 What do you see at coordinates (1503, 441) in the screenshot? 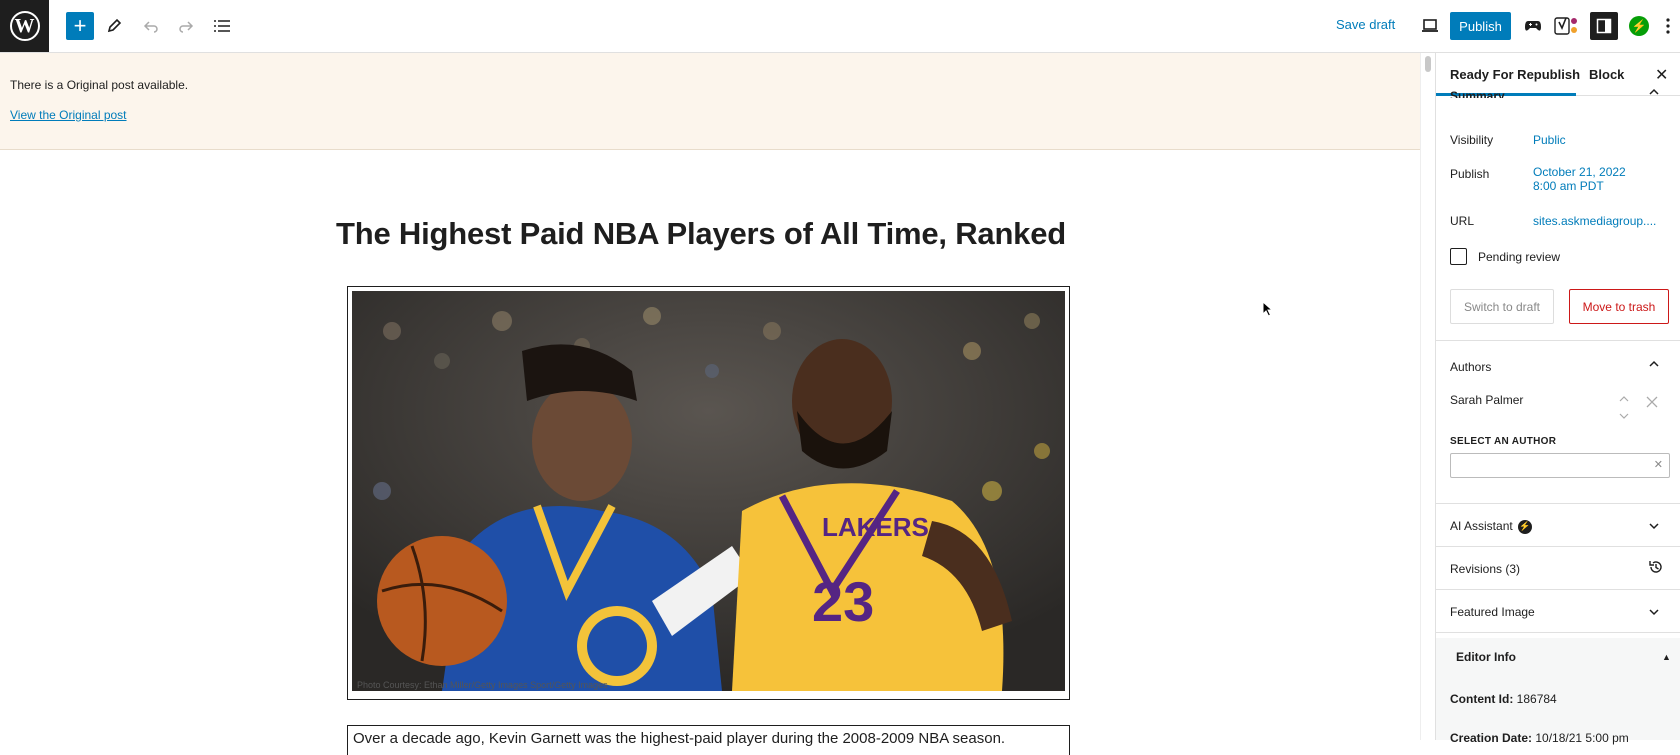
I see `select-author-label: SELECT AN AUTHOR` at bounding box center [1503, 441].